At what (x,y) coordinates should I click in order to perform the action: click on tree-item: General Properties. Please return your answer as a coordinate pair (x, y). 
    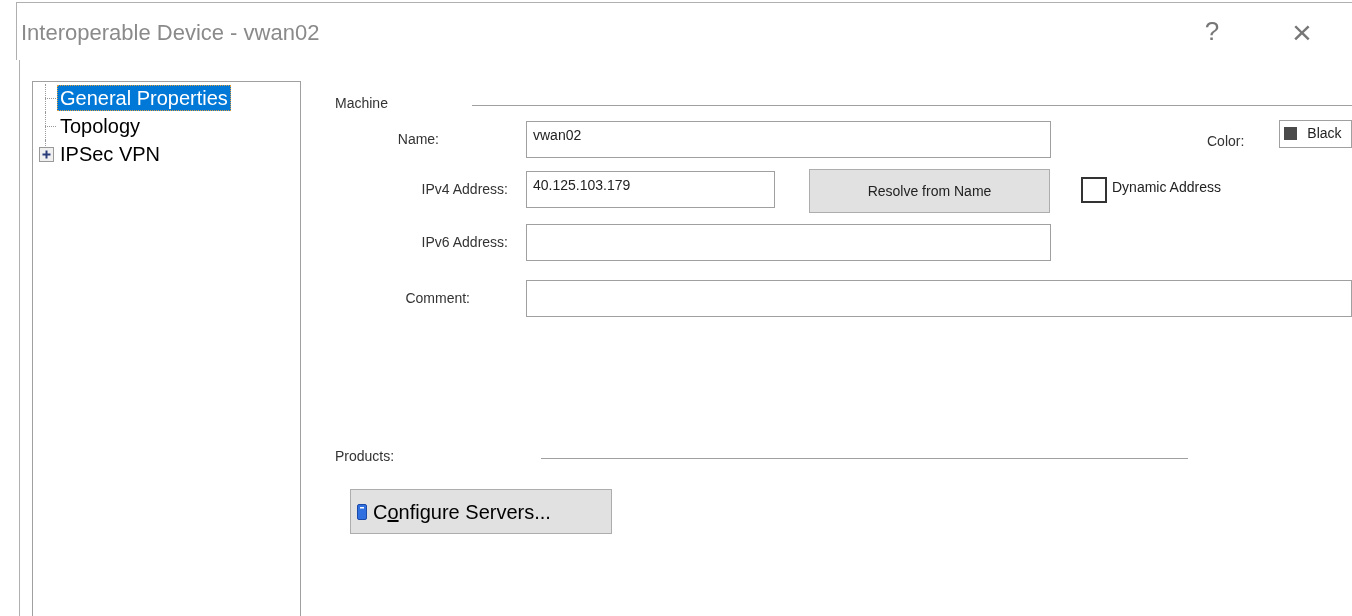
    Looking at the image, I should click on (144, 98).